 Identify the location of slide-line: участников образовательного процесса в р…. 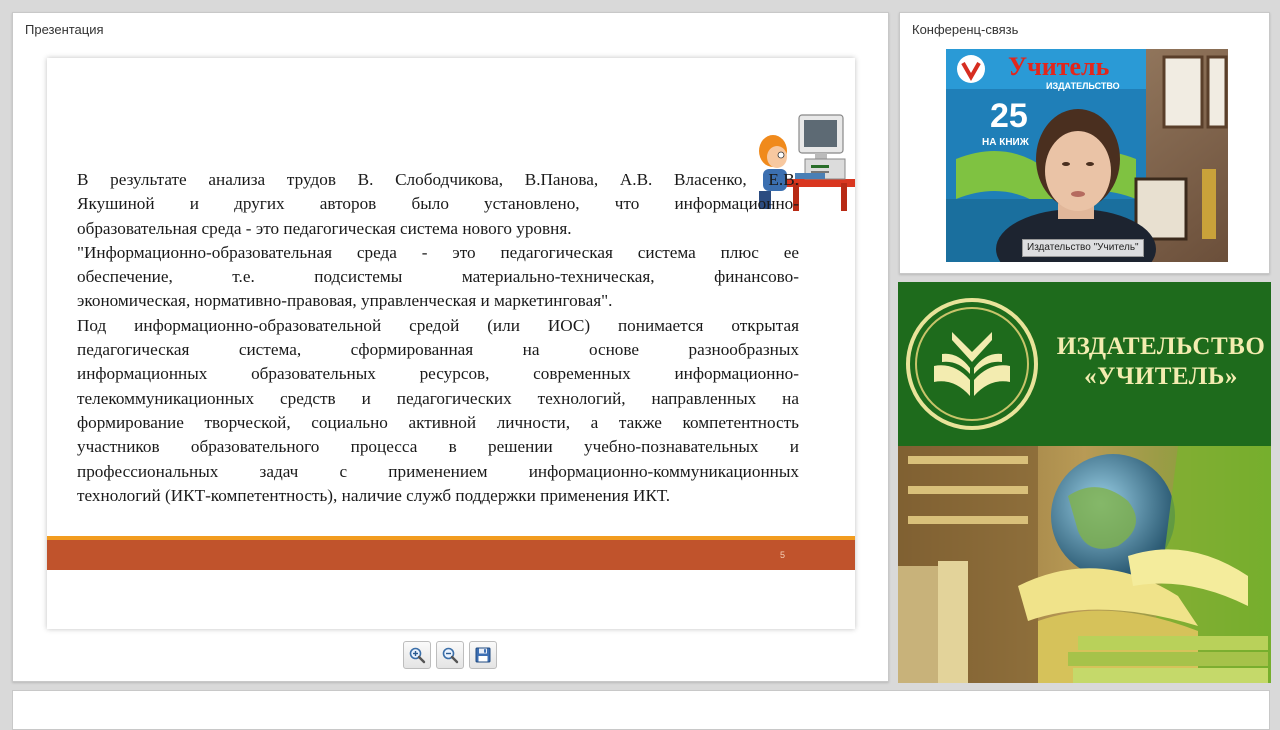
(438, 447).